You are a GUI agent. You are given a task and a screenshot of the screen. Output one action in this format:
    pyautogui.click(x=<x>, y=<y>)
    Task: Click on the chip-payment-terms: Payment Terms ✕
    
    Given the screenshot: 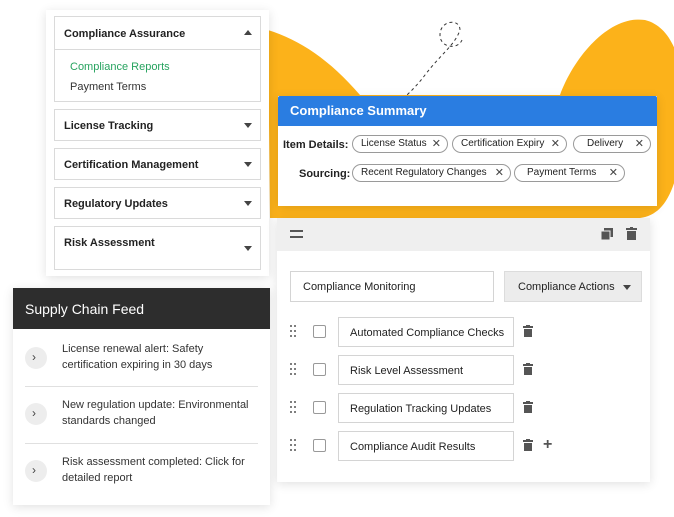 What is the action you would take?
    pyautogui.click(x=569, y=173)
    